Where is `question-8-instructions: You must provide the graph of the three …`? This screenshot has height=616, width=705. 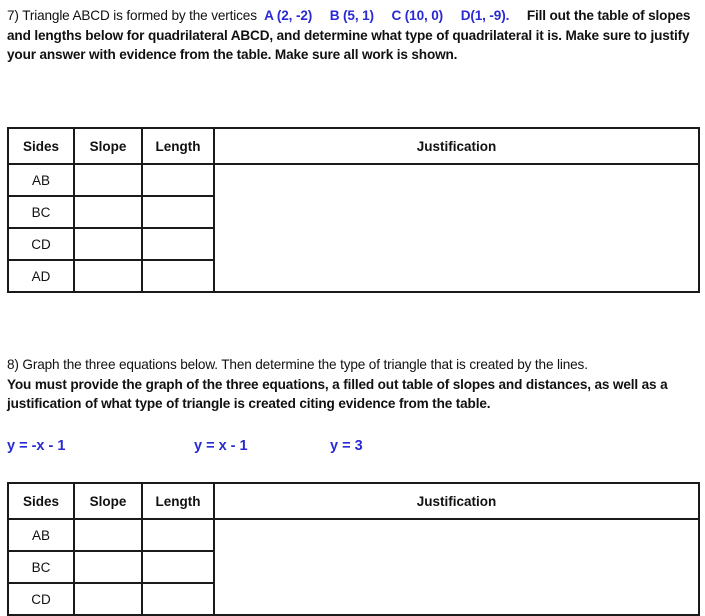
question-8-instructions: You must provide the graph of the three … is located at coordinates (337, 394).